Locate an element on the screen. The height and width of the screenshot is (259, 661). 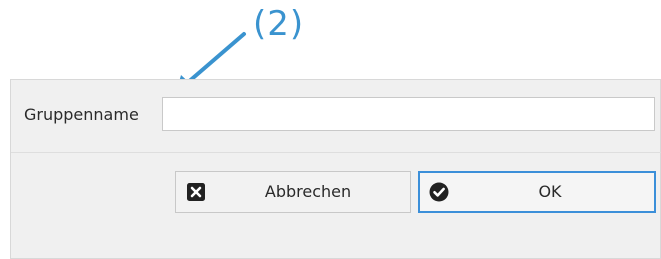
cancel-button: Abbrechen is located at coordinates (293, 192).